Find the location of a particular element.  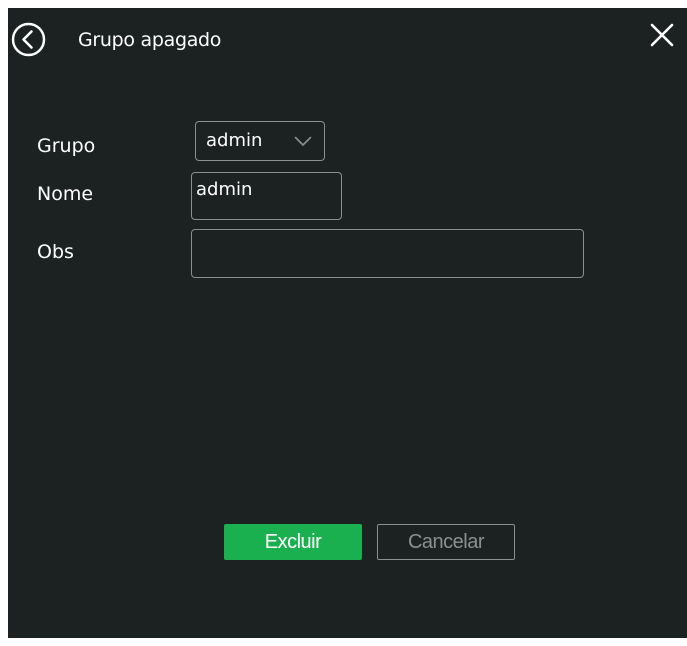

back-circle-icon is located at coordinates (28, 39).